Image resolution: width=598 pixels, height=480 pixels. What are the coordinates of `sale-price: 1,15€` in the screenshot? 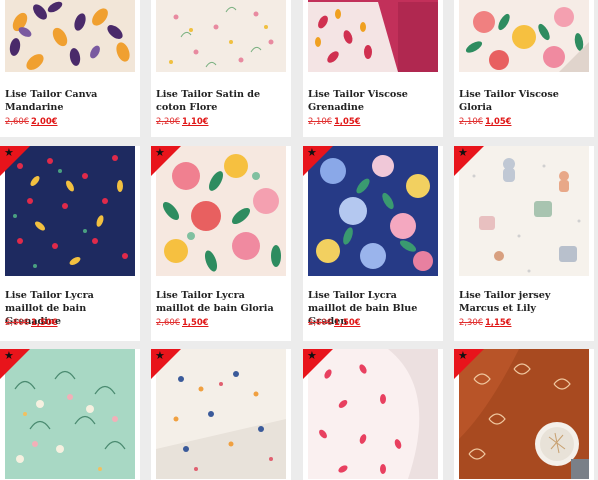 It's located at (498, 322).